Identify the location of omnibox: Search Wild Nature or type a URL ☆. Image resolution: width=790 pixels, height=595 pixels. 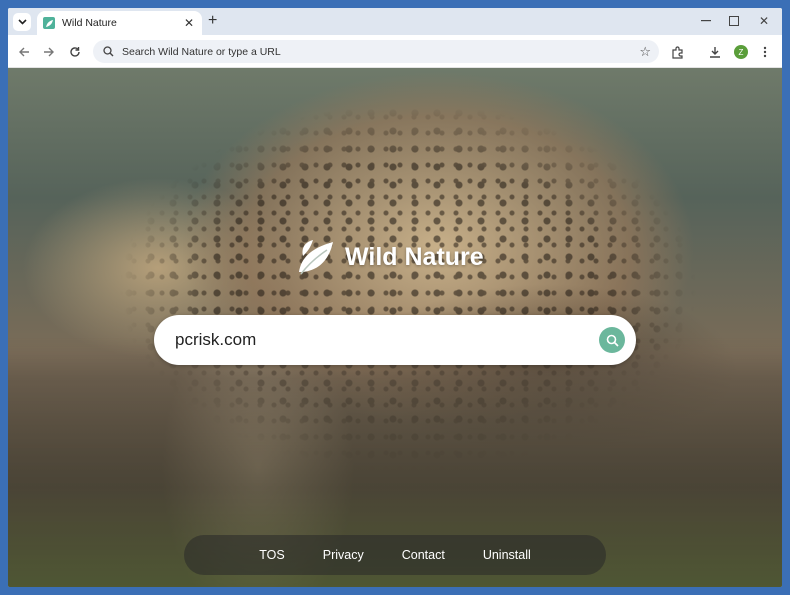
(376, 51).